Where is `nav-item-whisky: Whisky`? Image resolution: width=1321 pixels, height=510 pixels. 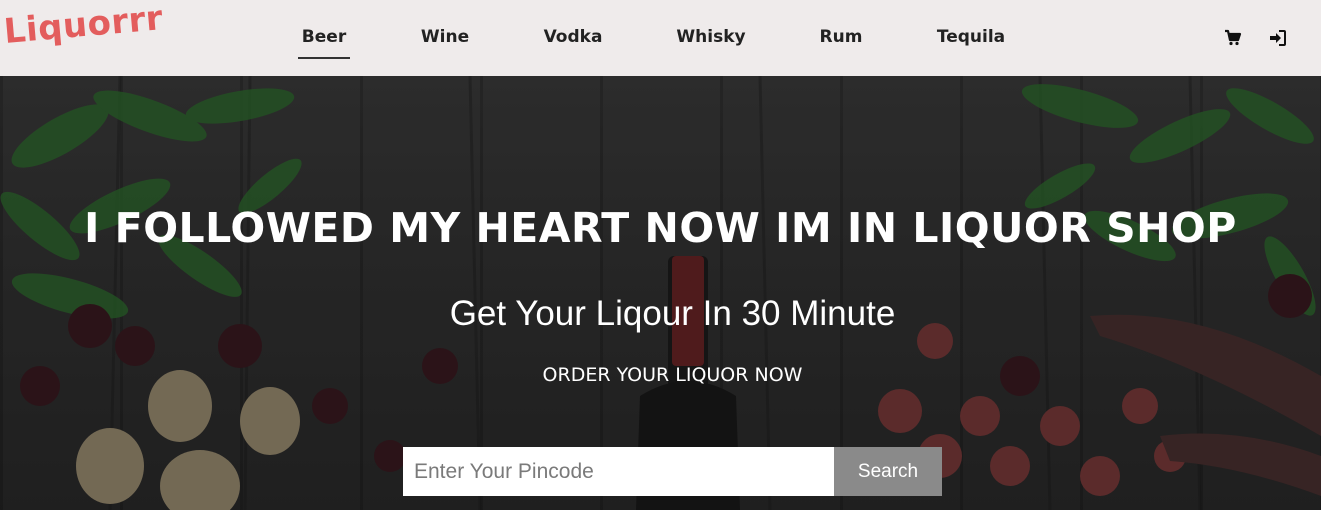
nav-item-whisky: Whisky is located at coordinates (710, 39).